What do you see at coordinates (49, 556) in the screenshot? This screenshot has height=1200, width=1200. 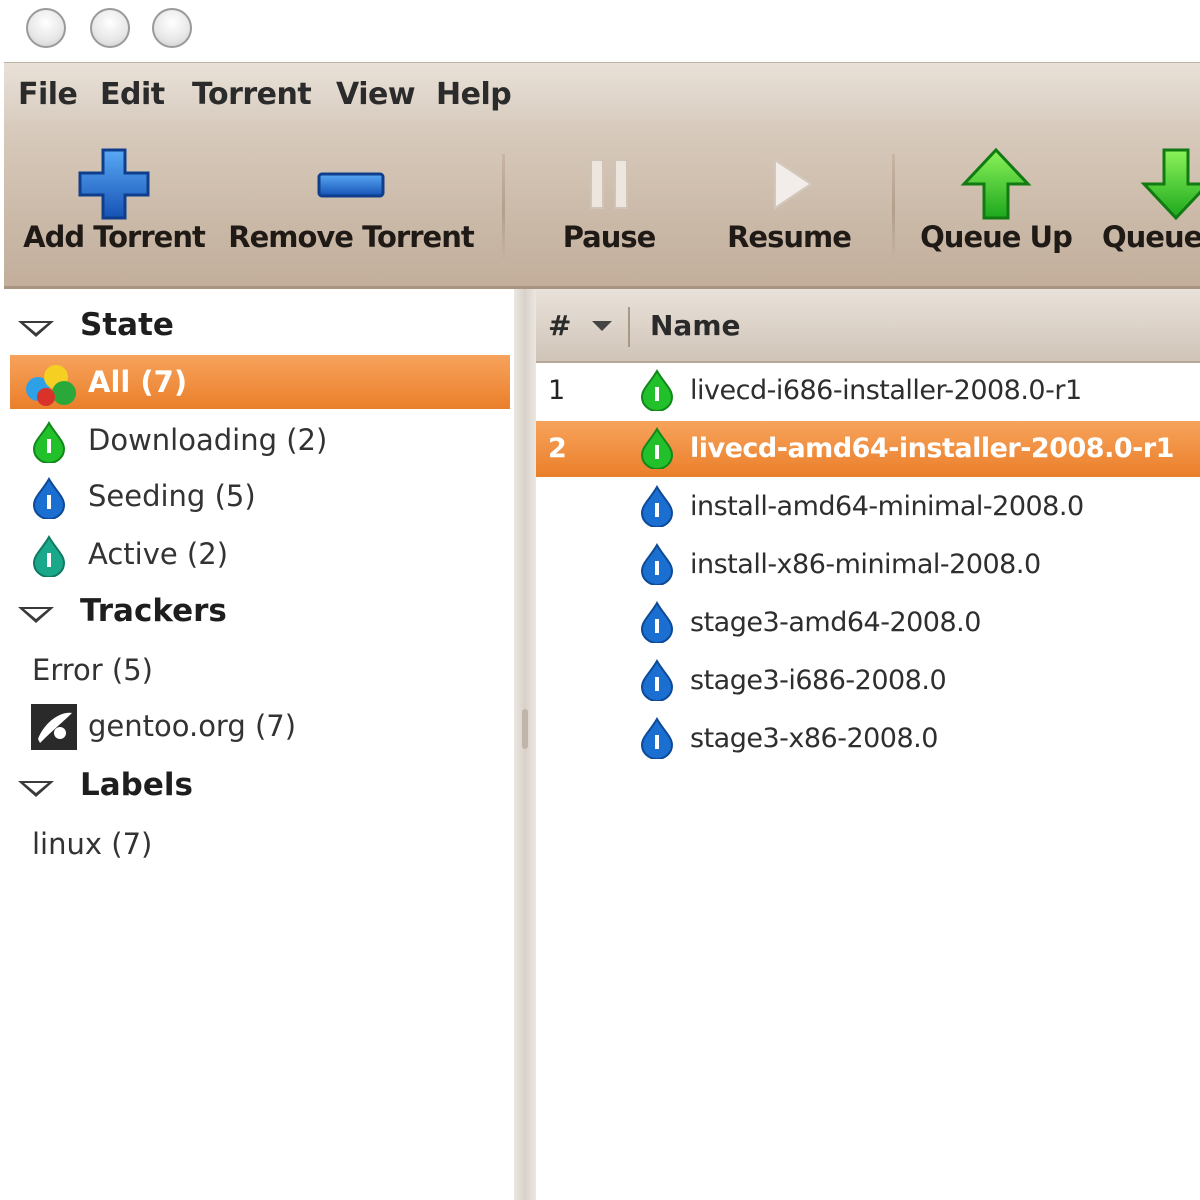 I see `active-icon` at bounding box center [49, 556].